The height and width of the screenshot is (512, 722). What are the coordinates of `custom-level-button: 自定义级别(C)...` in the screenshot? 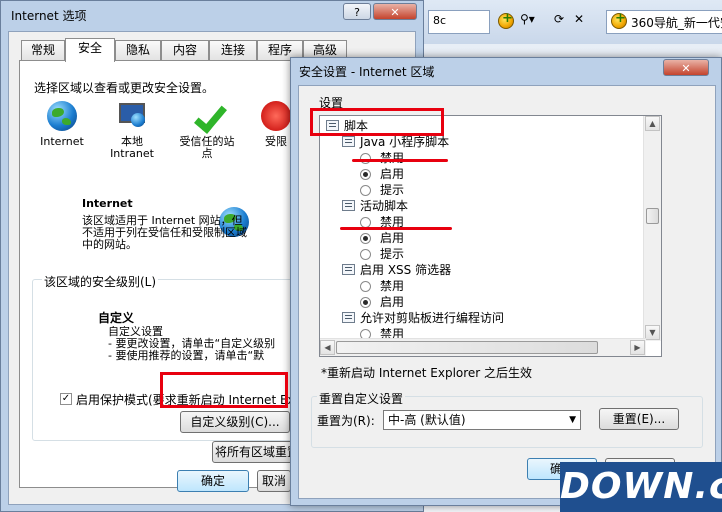 It's located at (235, 422).